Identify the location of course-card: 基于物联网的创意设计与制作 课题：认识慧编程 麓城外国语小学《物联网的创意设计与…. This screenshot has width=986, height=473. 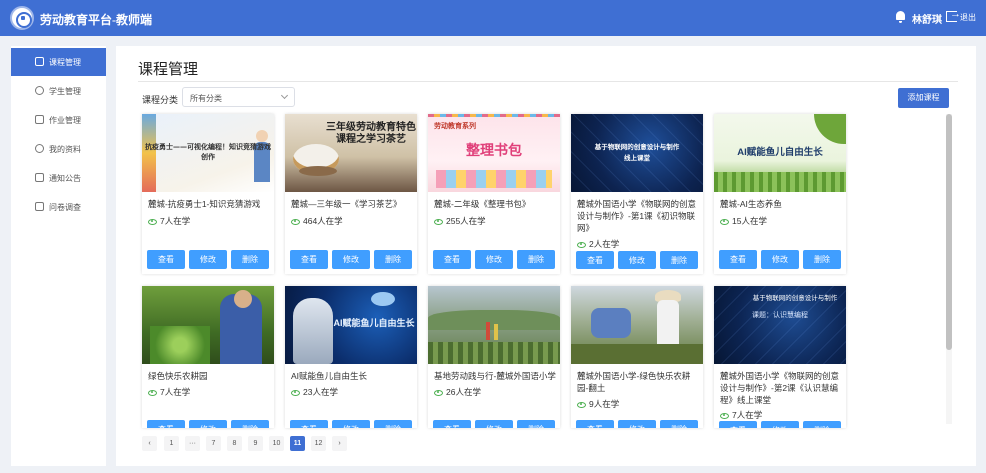
(780, 357).